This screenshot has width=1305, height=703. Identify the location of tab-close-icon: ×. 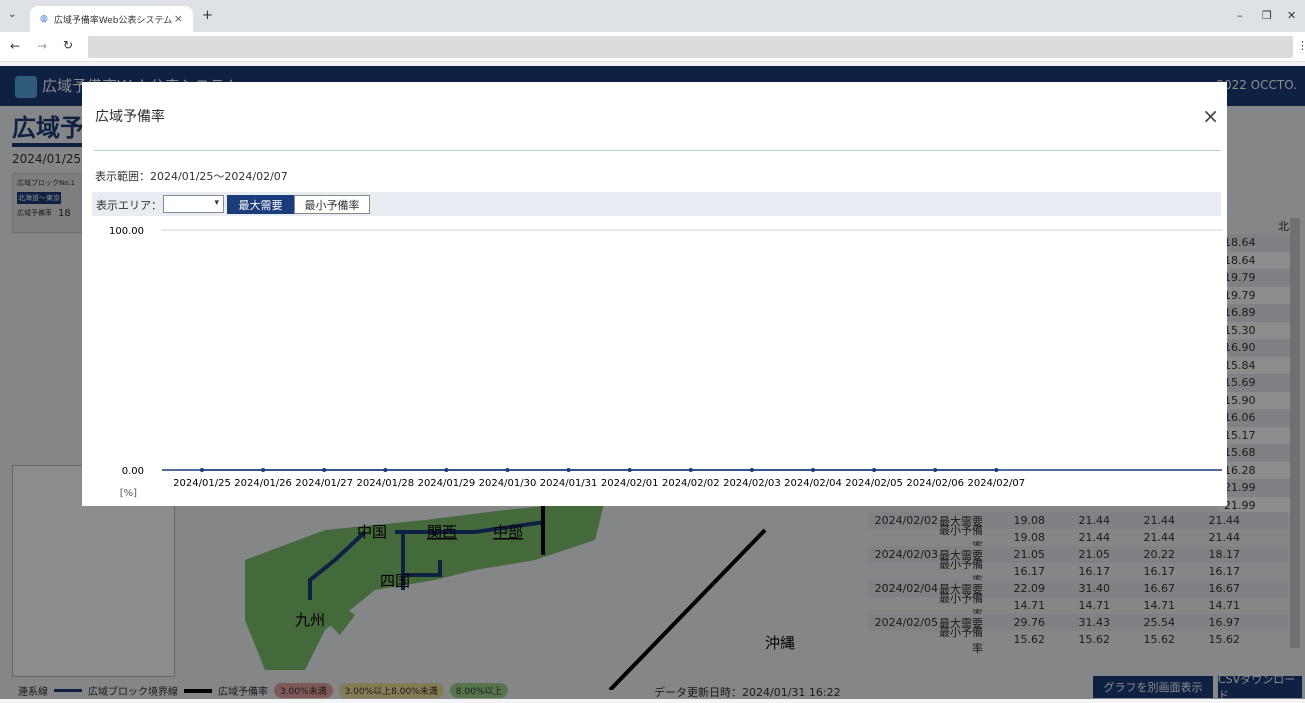
(178, 18).